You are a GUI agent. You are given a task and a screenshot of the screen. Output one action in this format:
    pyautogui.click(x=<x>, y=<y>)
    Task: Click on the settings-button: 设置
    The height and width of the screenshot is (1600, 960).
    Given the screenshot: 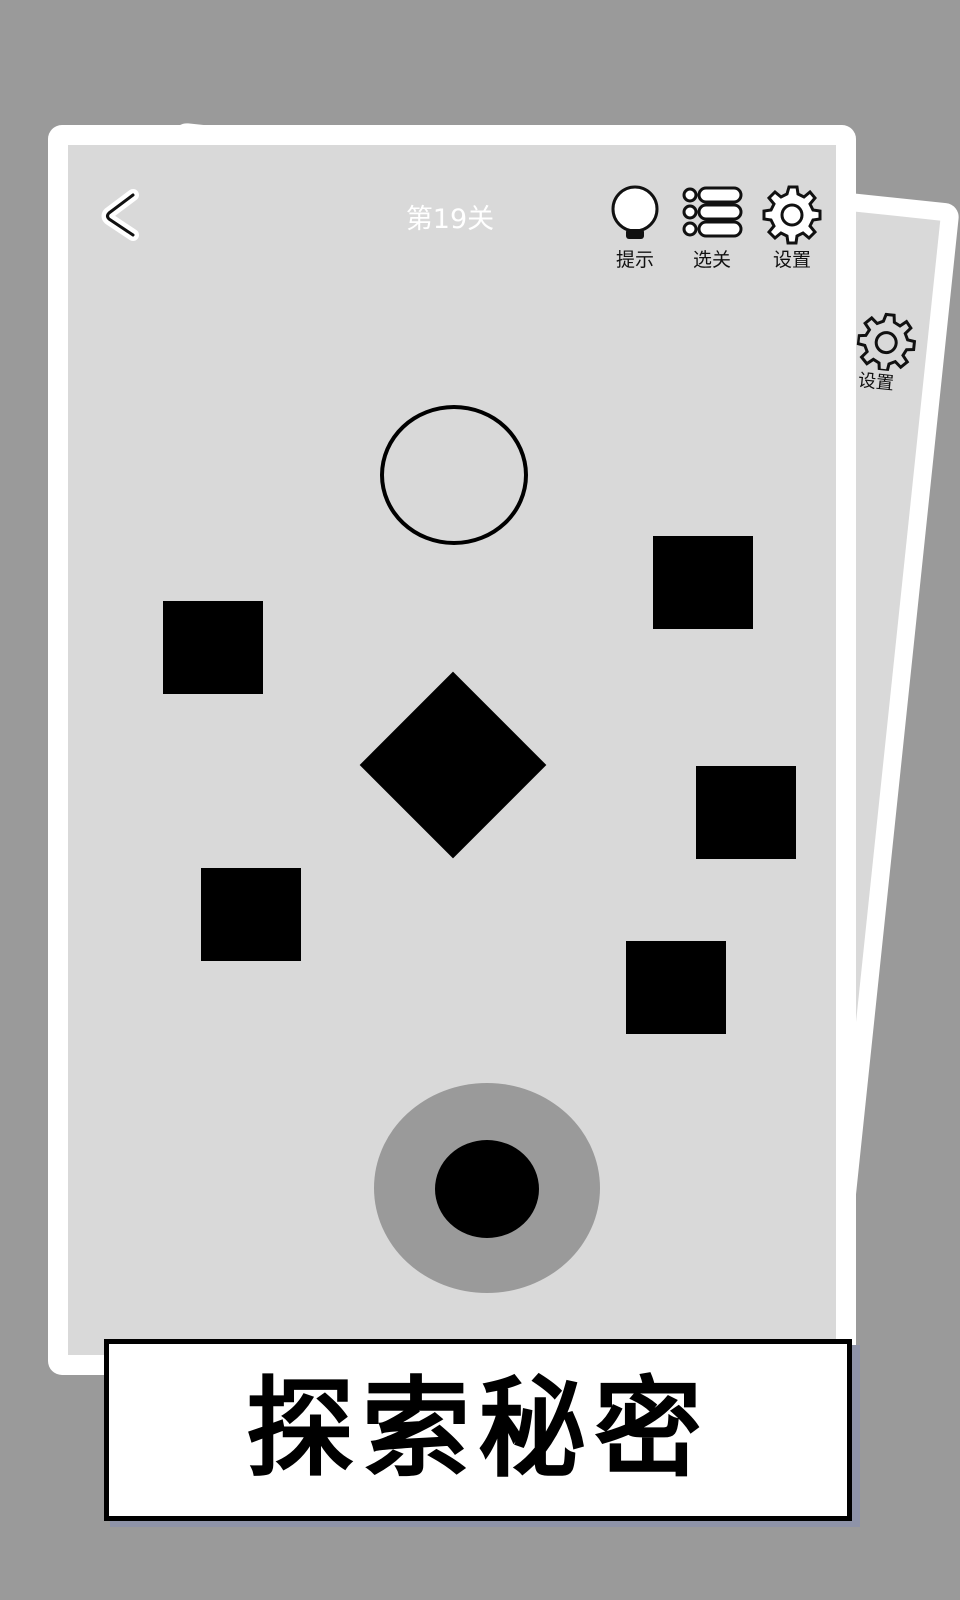 What is the action you would take?
    pyautogui.click(x=792, y=229)
    